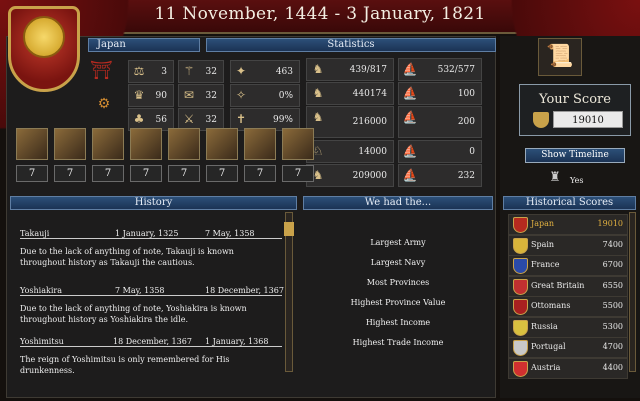 Image resolution: width=640 pixels, height=401 pixels. Describe the element at coordinates (398, 322) in the screenshot. I see `achievement-item: Highest Income` at that location.